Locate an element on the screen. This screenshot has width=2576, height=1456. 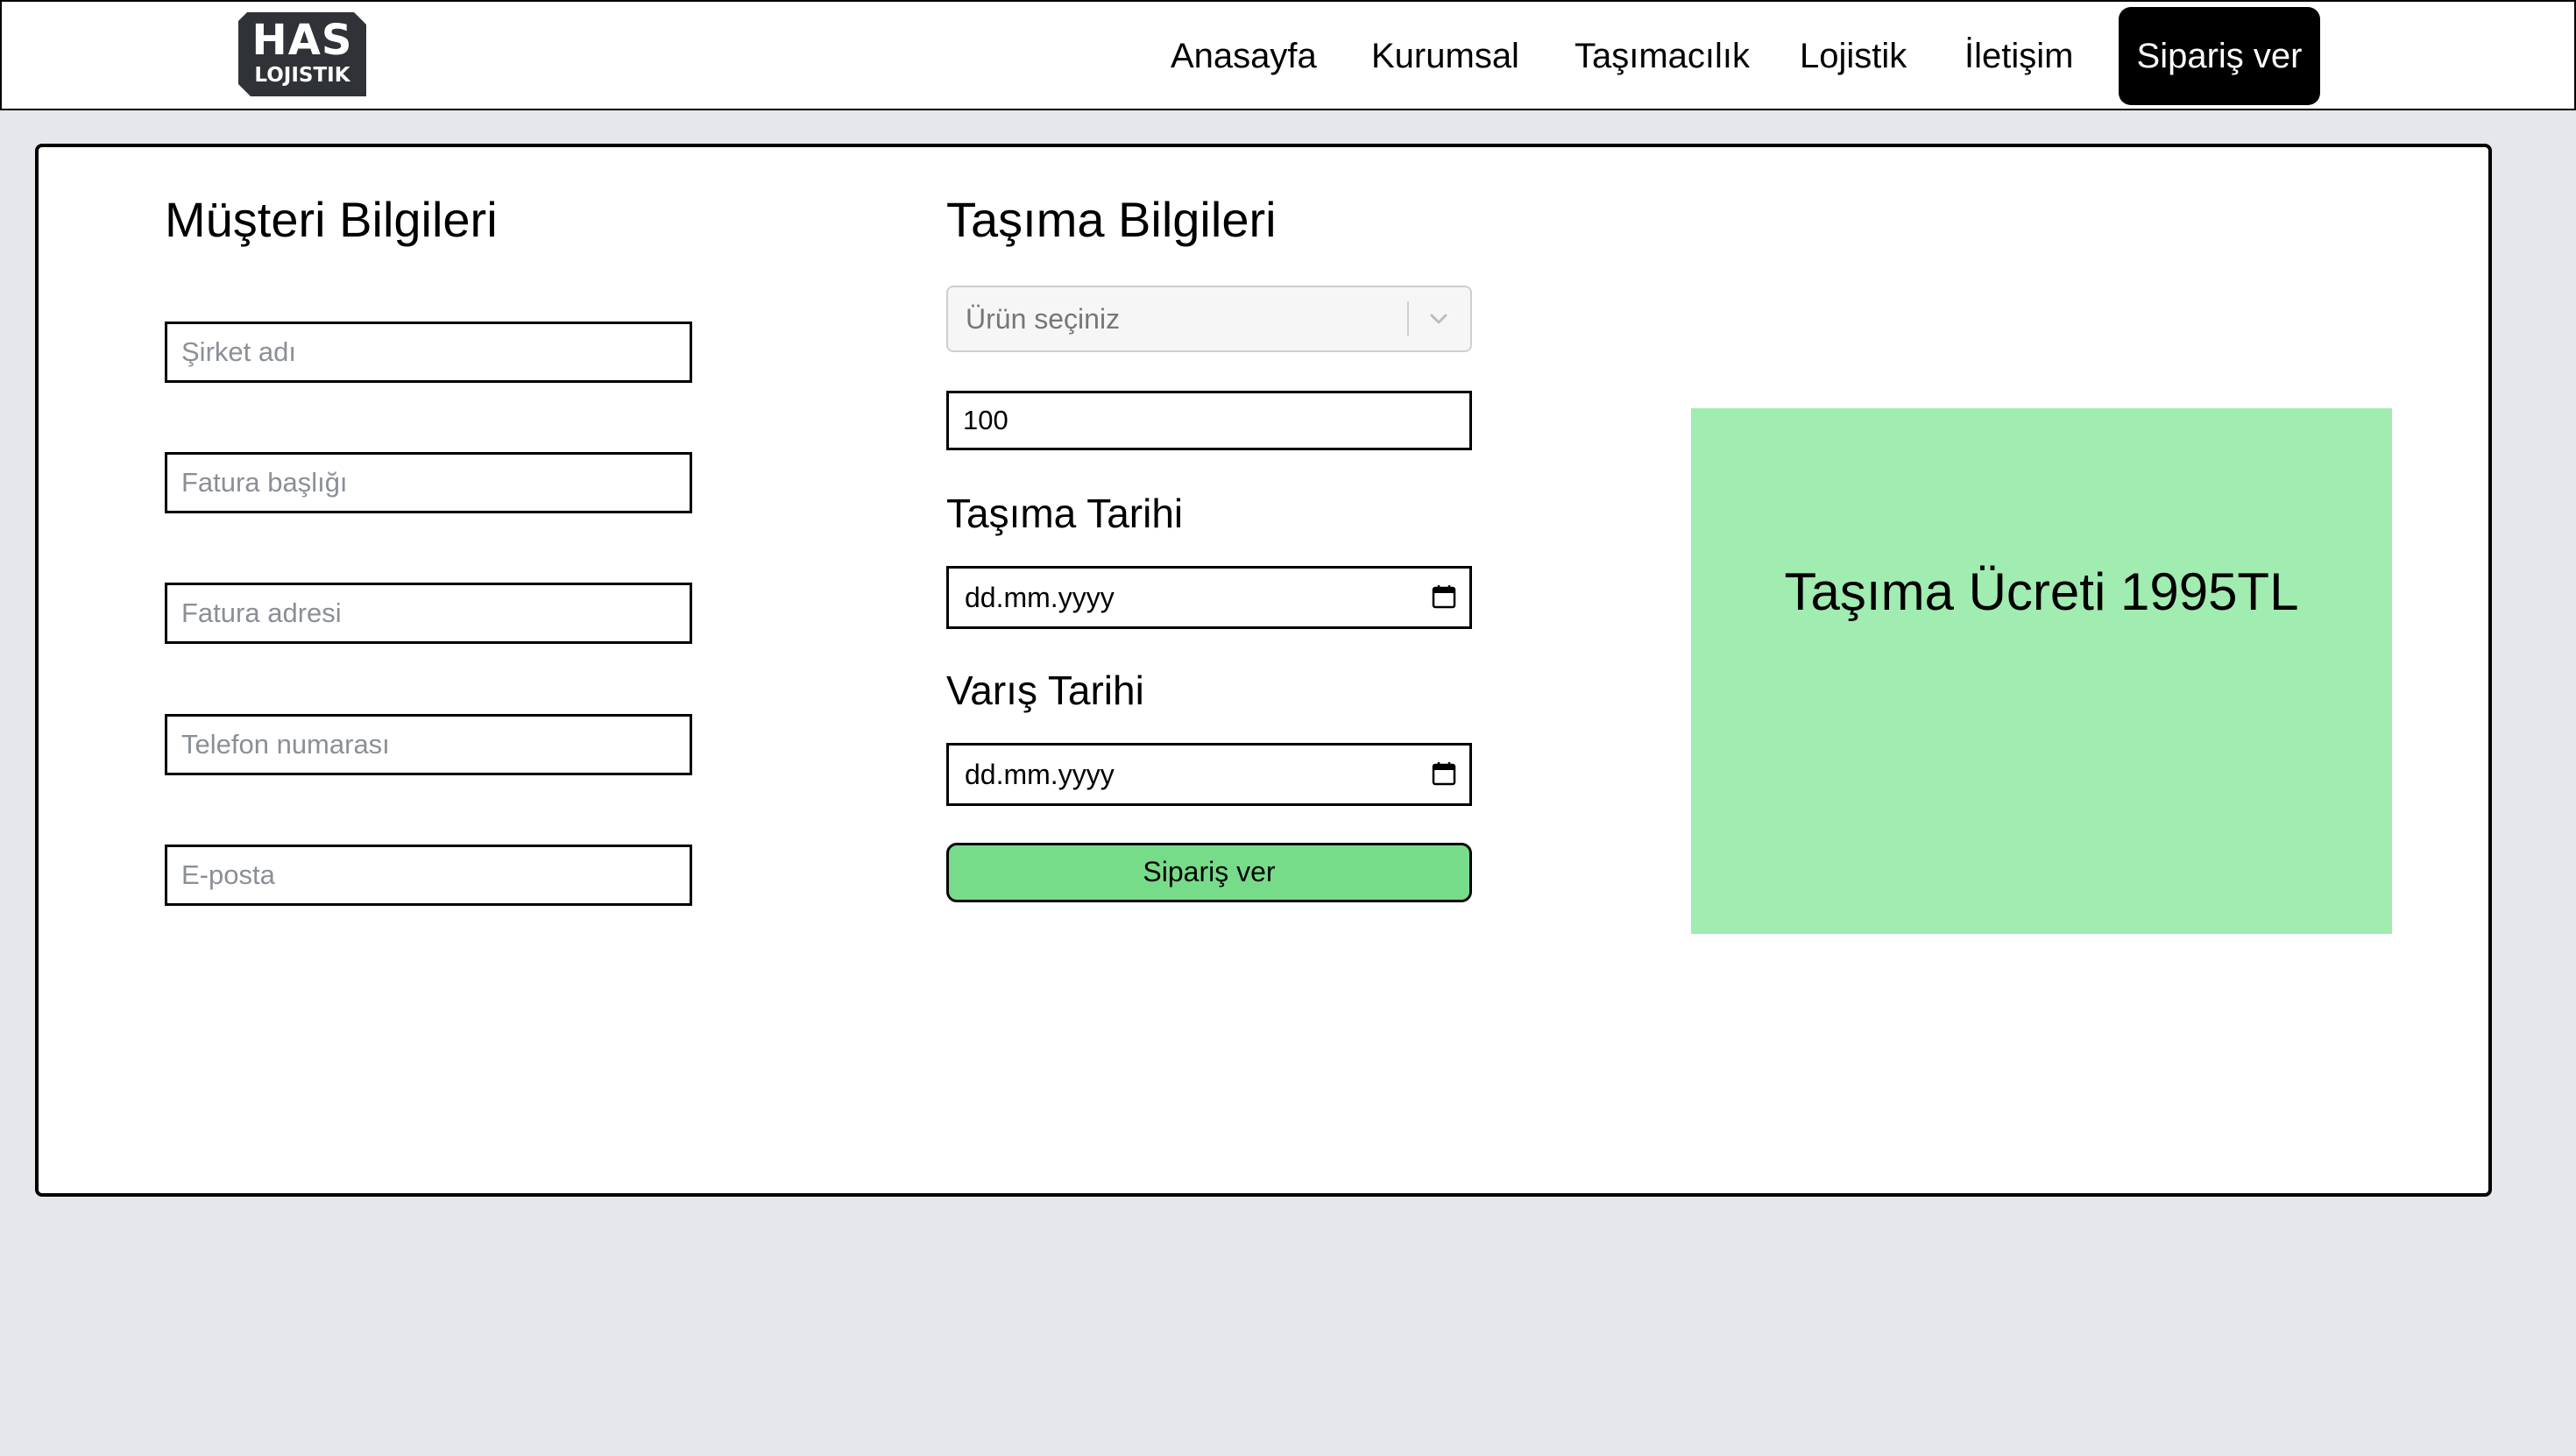
nav-order-button: Sipariş ver is located at coordinates (2219, 56).